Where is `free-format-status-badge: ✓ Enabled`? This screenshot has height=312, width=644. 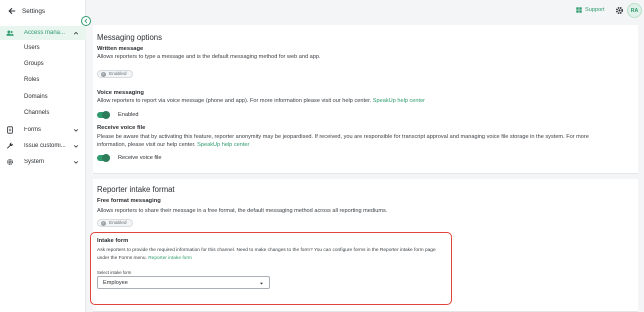
free-format-status-badge: ✓ Enabled is located at coordinates (115, 223).